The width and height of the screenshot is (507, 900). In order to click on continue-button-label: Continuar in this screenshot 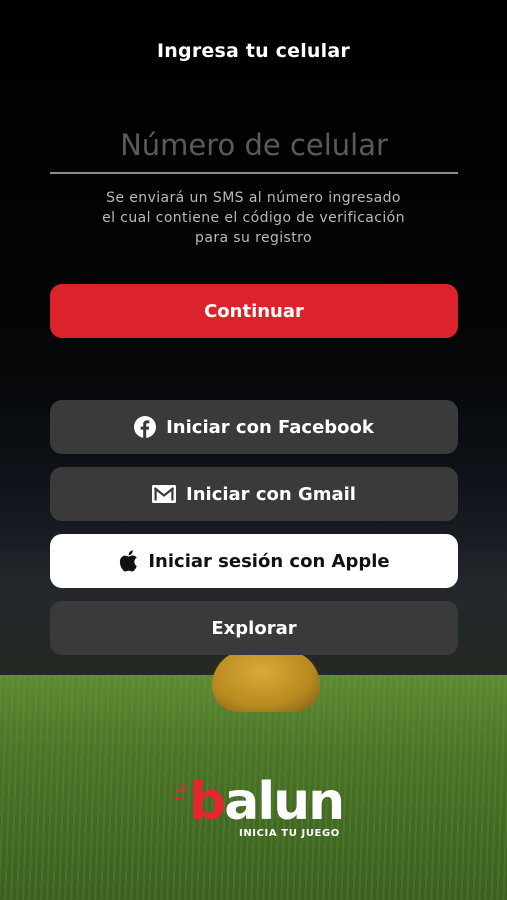, I will do `click(254, 311)`.